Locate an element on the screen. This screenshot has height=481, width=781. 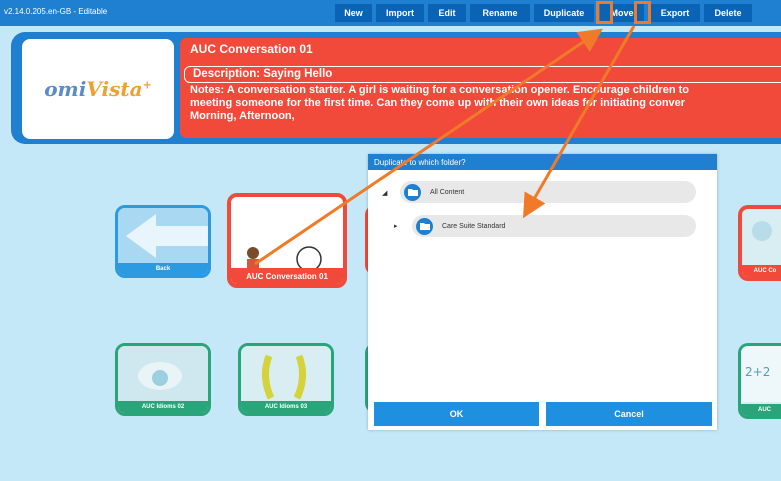
move-highlight-left is located at coordinates (604, 12).